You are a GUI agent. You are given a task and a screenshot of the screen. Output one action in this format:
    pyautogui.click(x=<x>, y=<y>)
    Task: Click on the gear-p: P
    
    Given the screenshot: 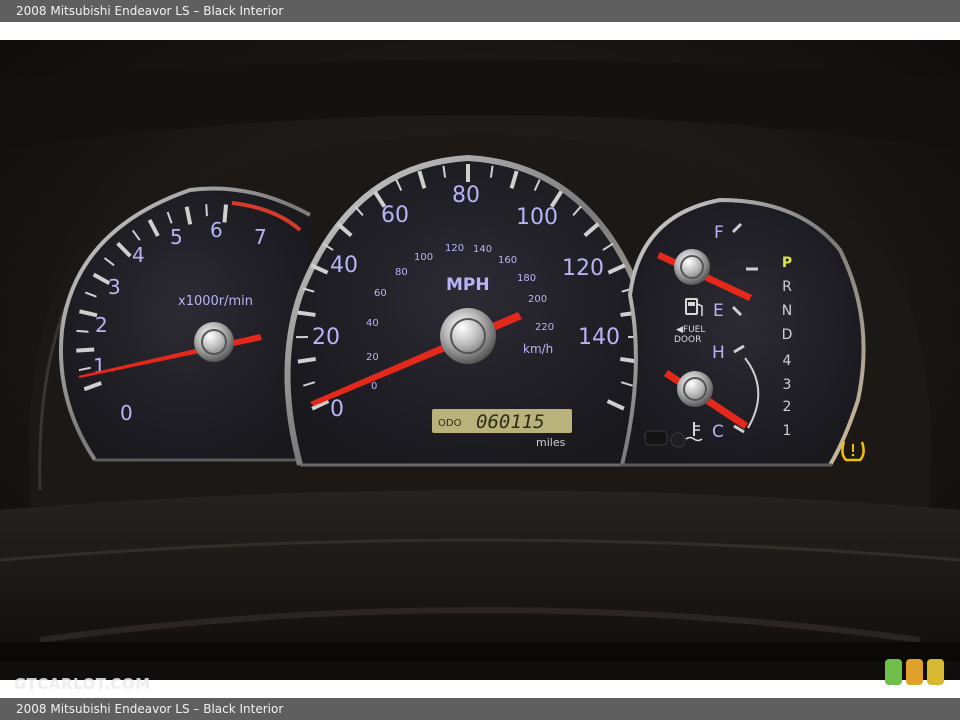 What is the action you would take?
    pyautogui.click(x=787, y=263)
    